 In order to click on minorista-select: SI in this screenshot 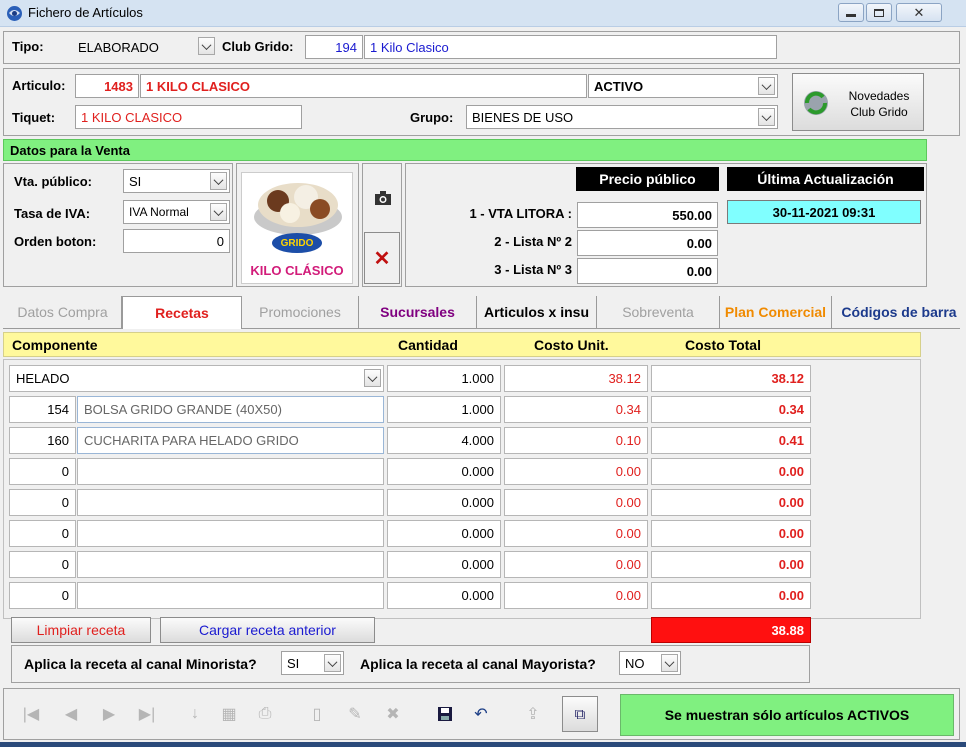, I will do `click(312, 663)`.